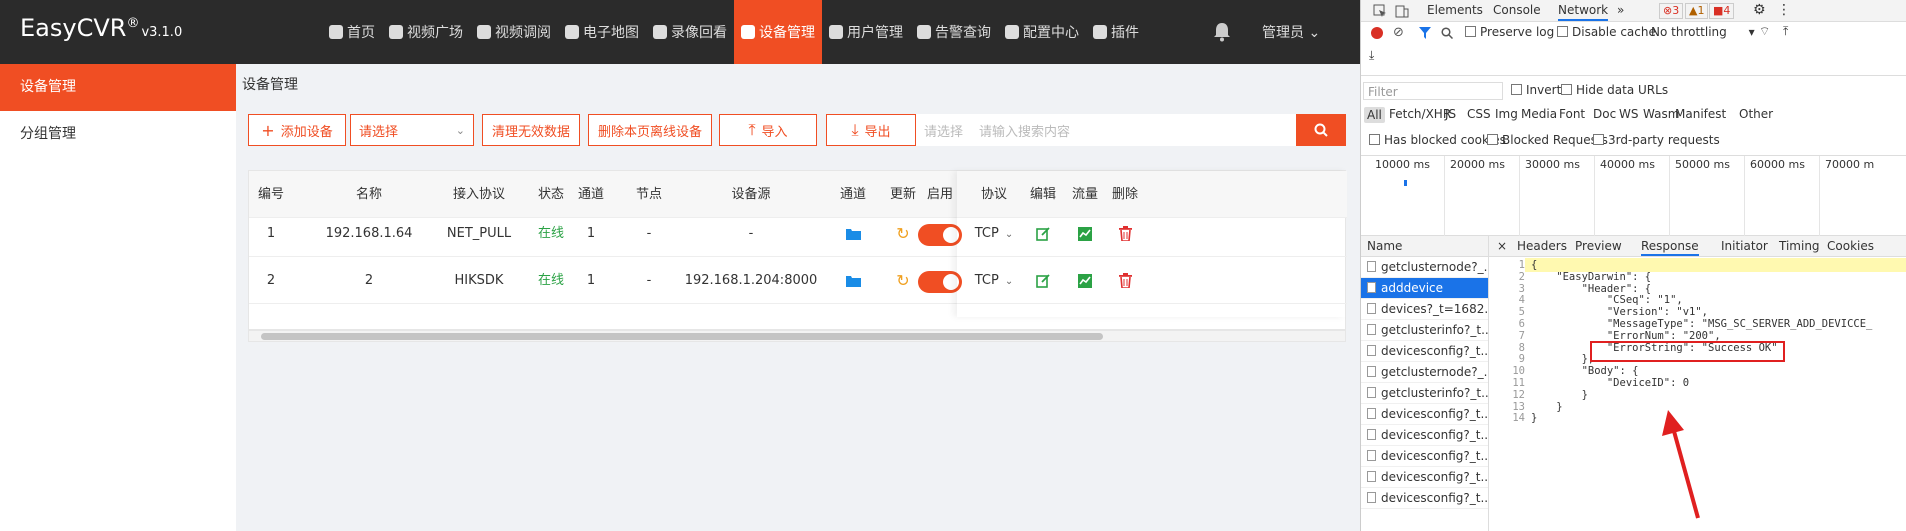 This screenshot has height=531, width=1906. What do you see at coordinates (954, 32) in the screenshot?
I see `nav-item-7: 告警查询` at bounding box center [954, 32].